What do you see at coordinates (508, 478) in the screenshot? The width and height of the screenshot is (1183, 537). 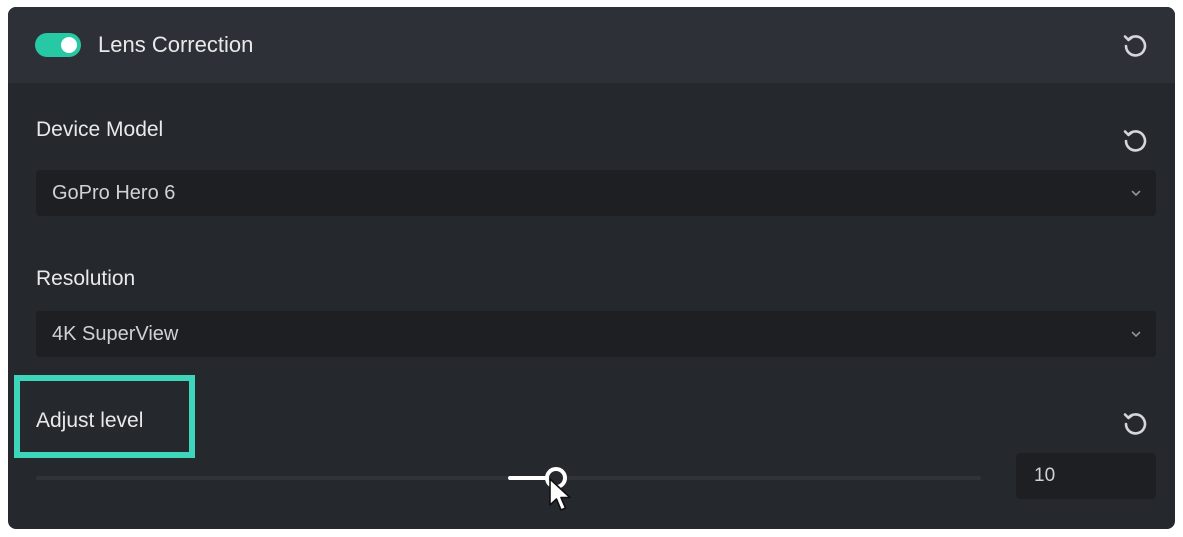 I see `adjust-level-slider` at bounding box center [508, 478].